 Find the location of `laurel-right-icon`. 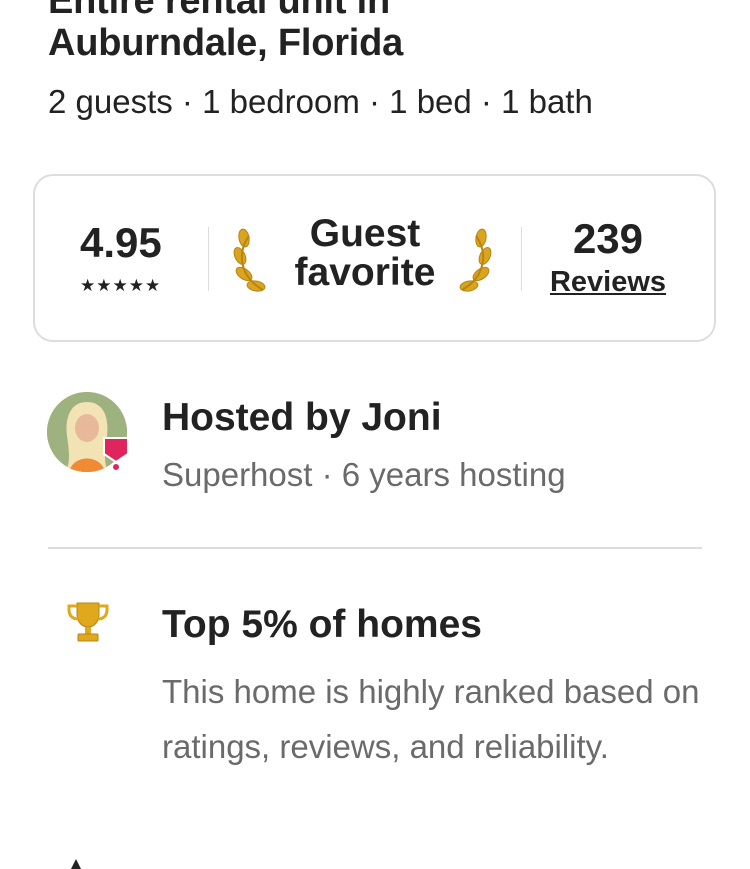

laurel-right-icon is located at coordinates (475, 260).